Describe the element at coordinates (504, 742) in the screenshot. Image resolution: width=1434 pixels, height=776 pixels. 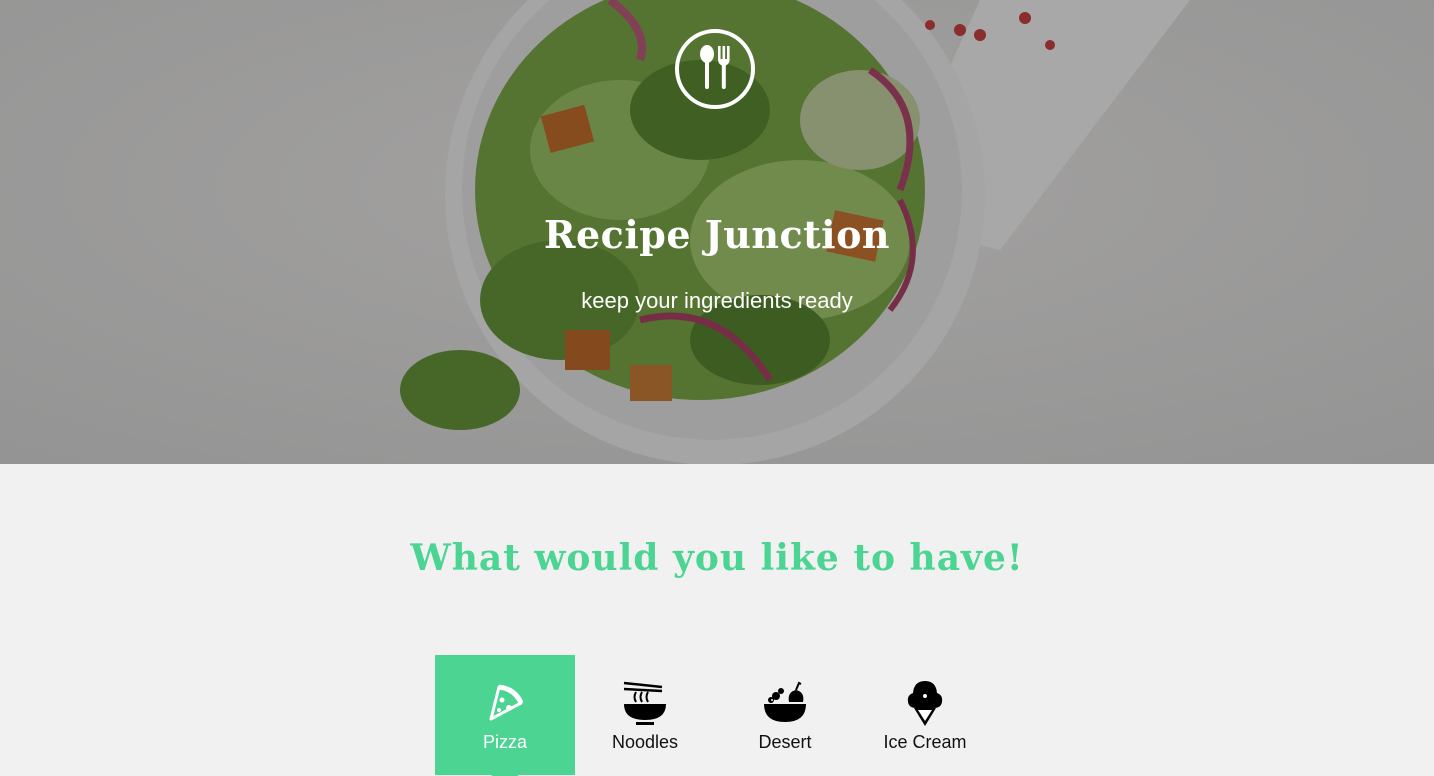
I see `category-label: Pizza` at that location.